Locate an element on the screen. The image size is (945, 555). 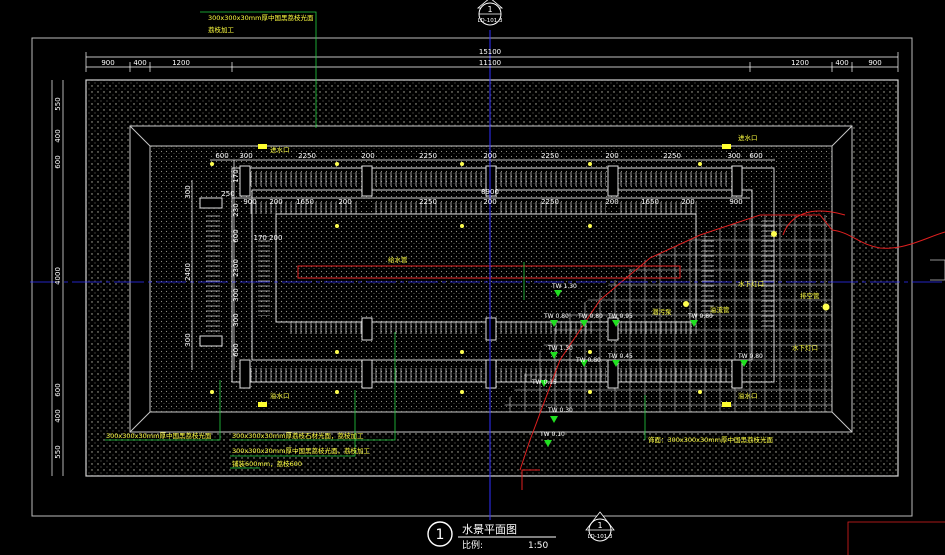
note-lower-3: 300x300x30mm厚中国黑荔枝光面，荔枝加工 is located at coordinates (301, 450).